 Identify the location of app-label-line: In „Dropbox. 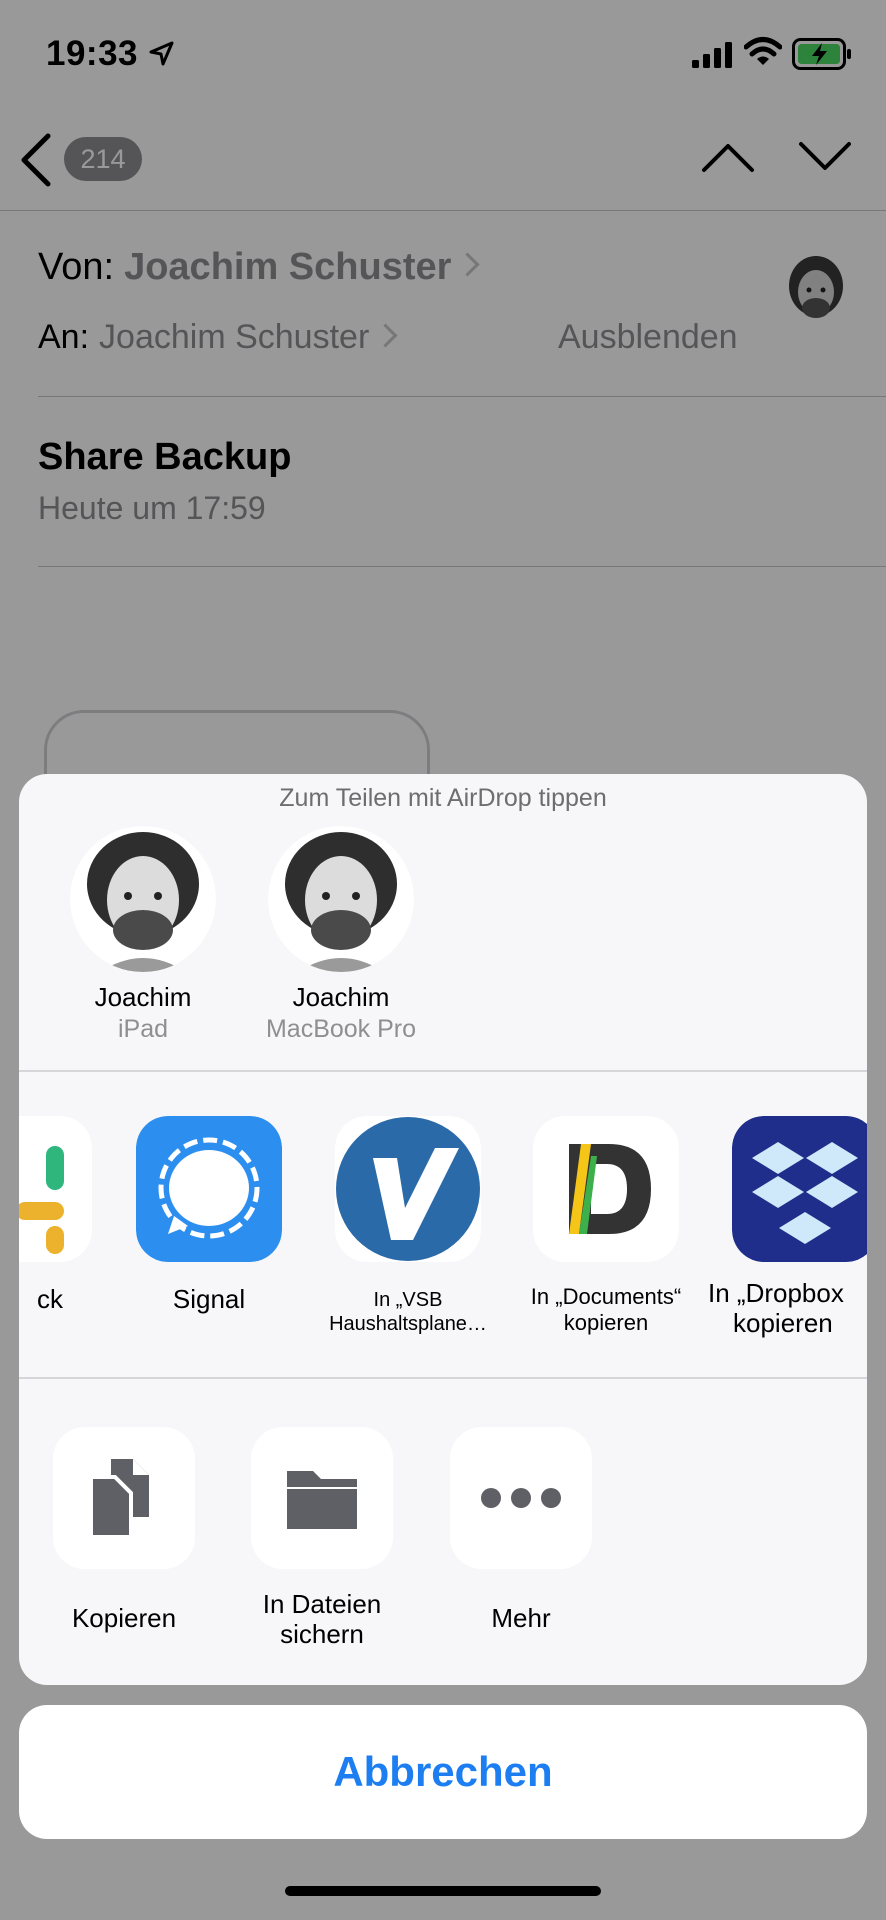
(776, 1293).